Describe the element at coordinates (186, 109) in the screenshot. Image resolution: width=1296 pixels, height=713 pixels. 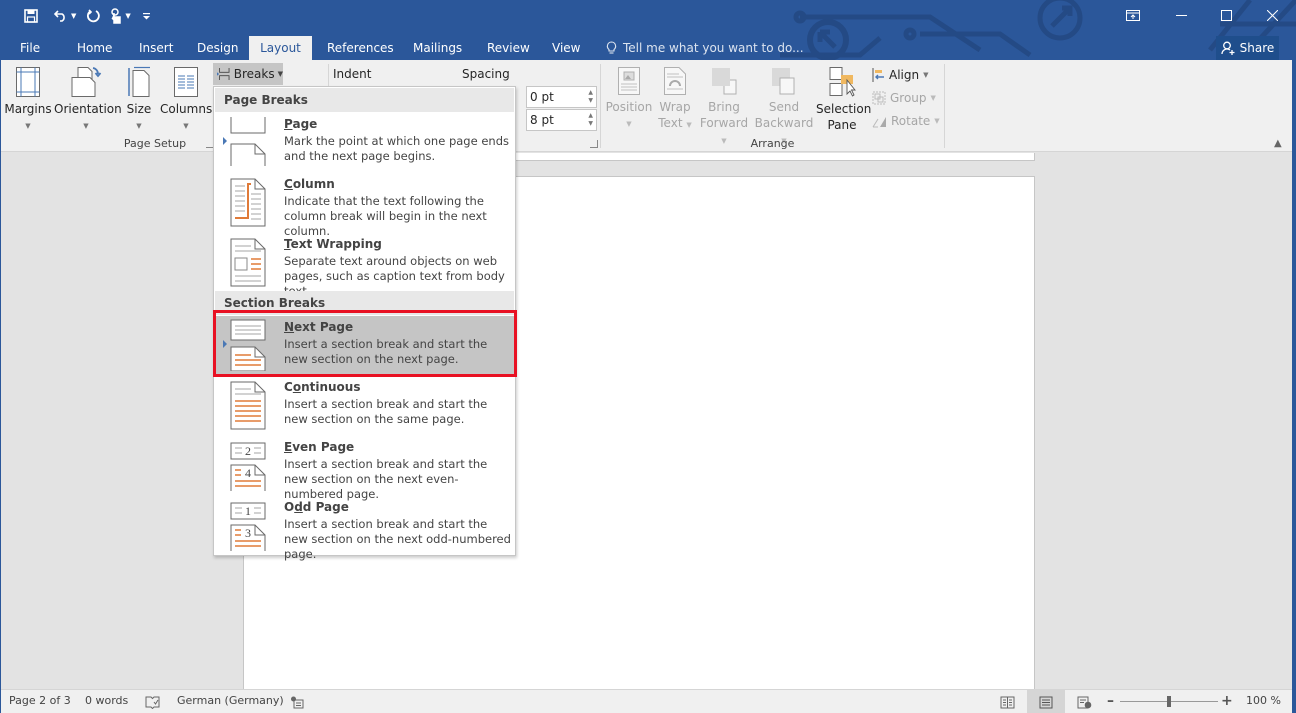
I see `columns-label: Columns` at that location.